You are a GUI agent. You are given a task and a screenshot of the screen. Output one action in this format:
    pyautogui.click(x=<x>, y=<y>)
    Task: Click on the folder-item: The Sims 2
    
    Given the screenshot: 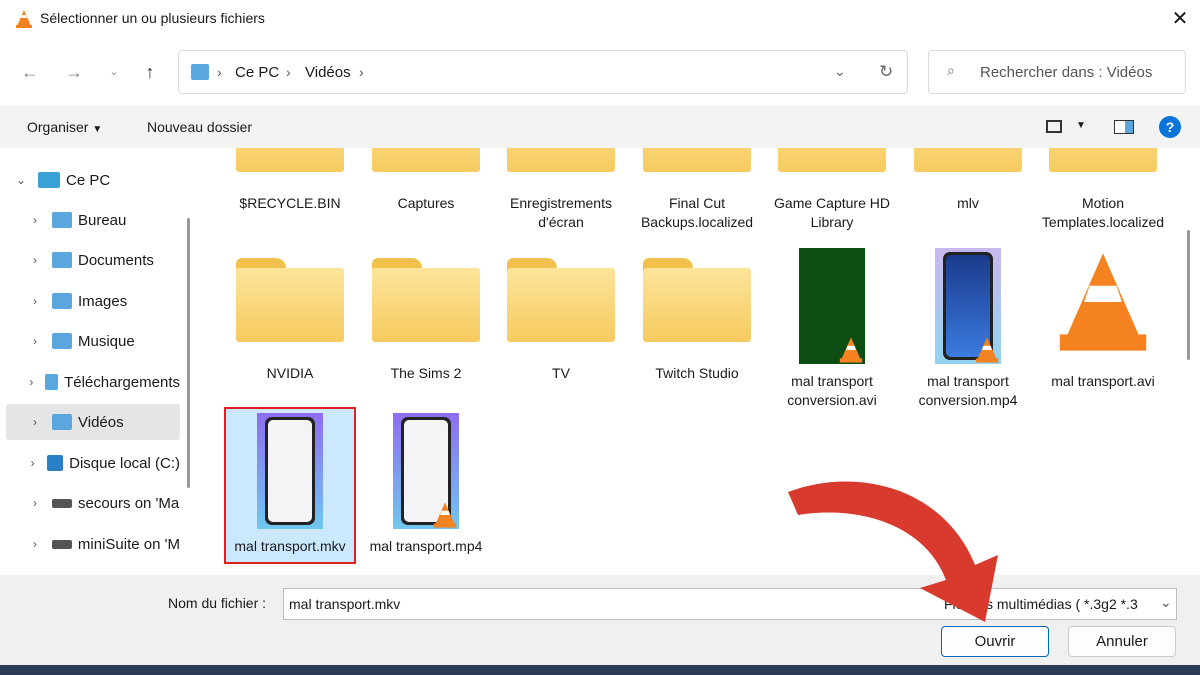 What is the action you would take?
    pyautogui.click(x=426, y=320)
    